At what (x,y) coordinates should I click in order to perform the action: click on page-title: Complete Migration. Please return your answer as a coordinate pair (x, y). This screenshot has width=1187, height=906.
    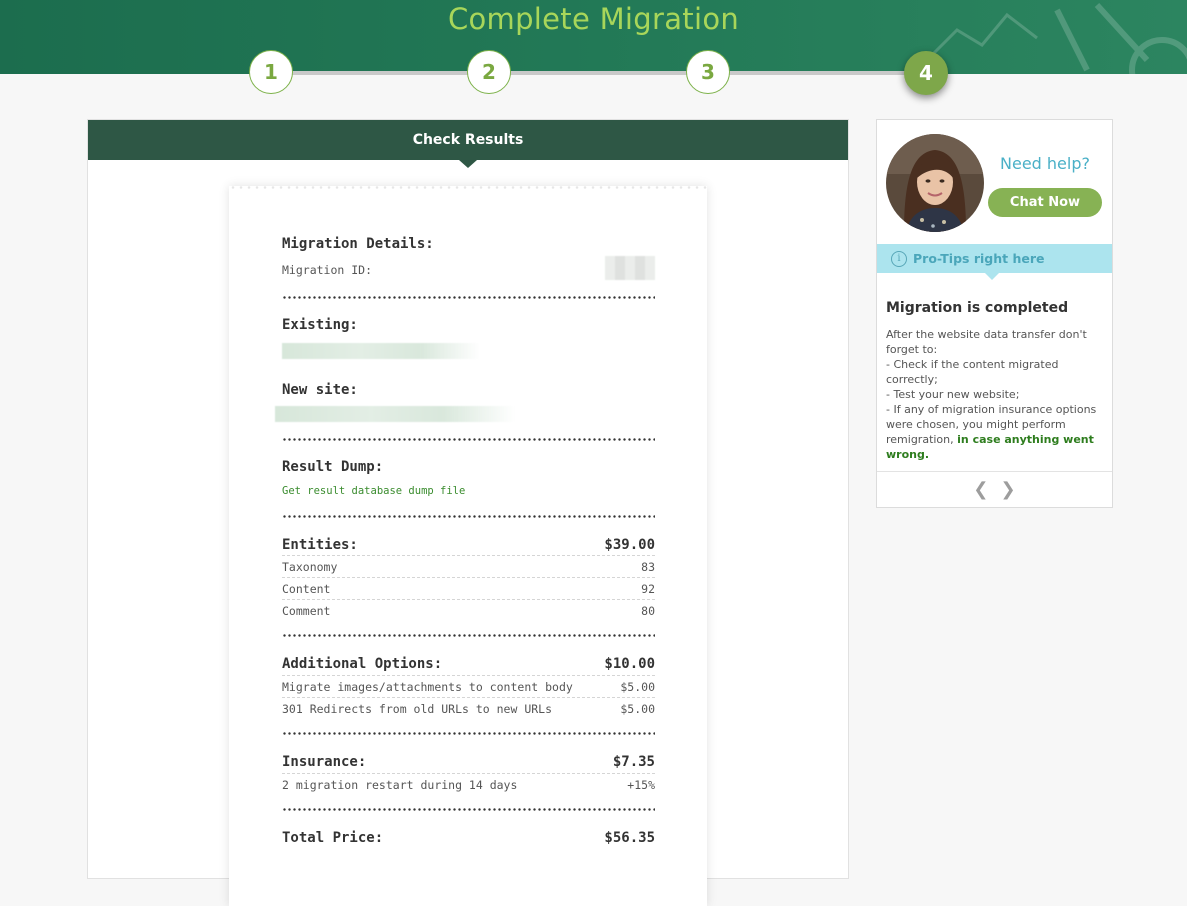
    Looking at the image, I should click on (593, 19).